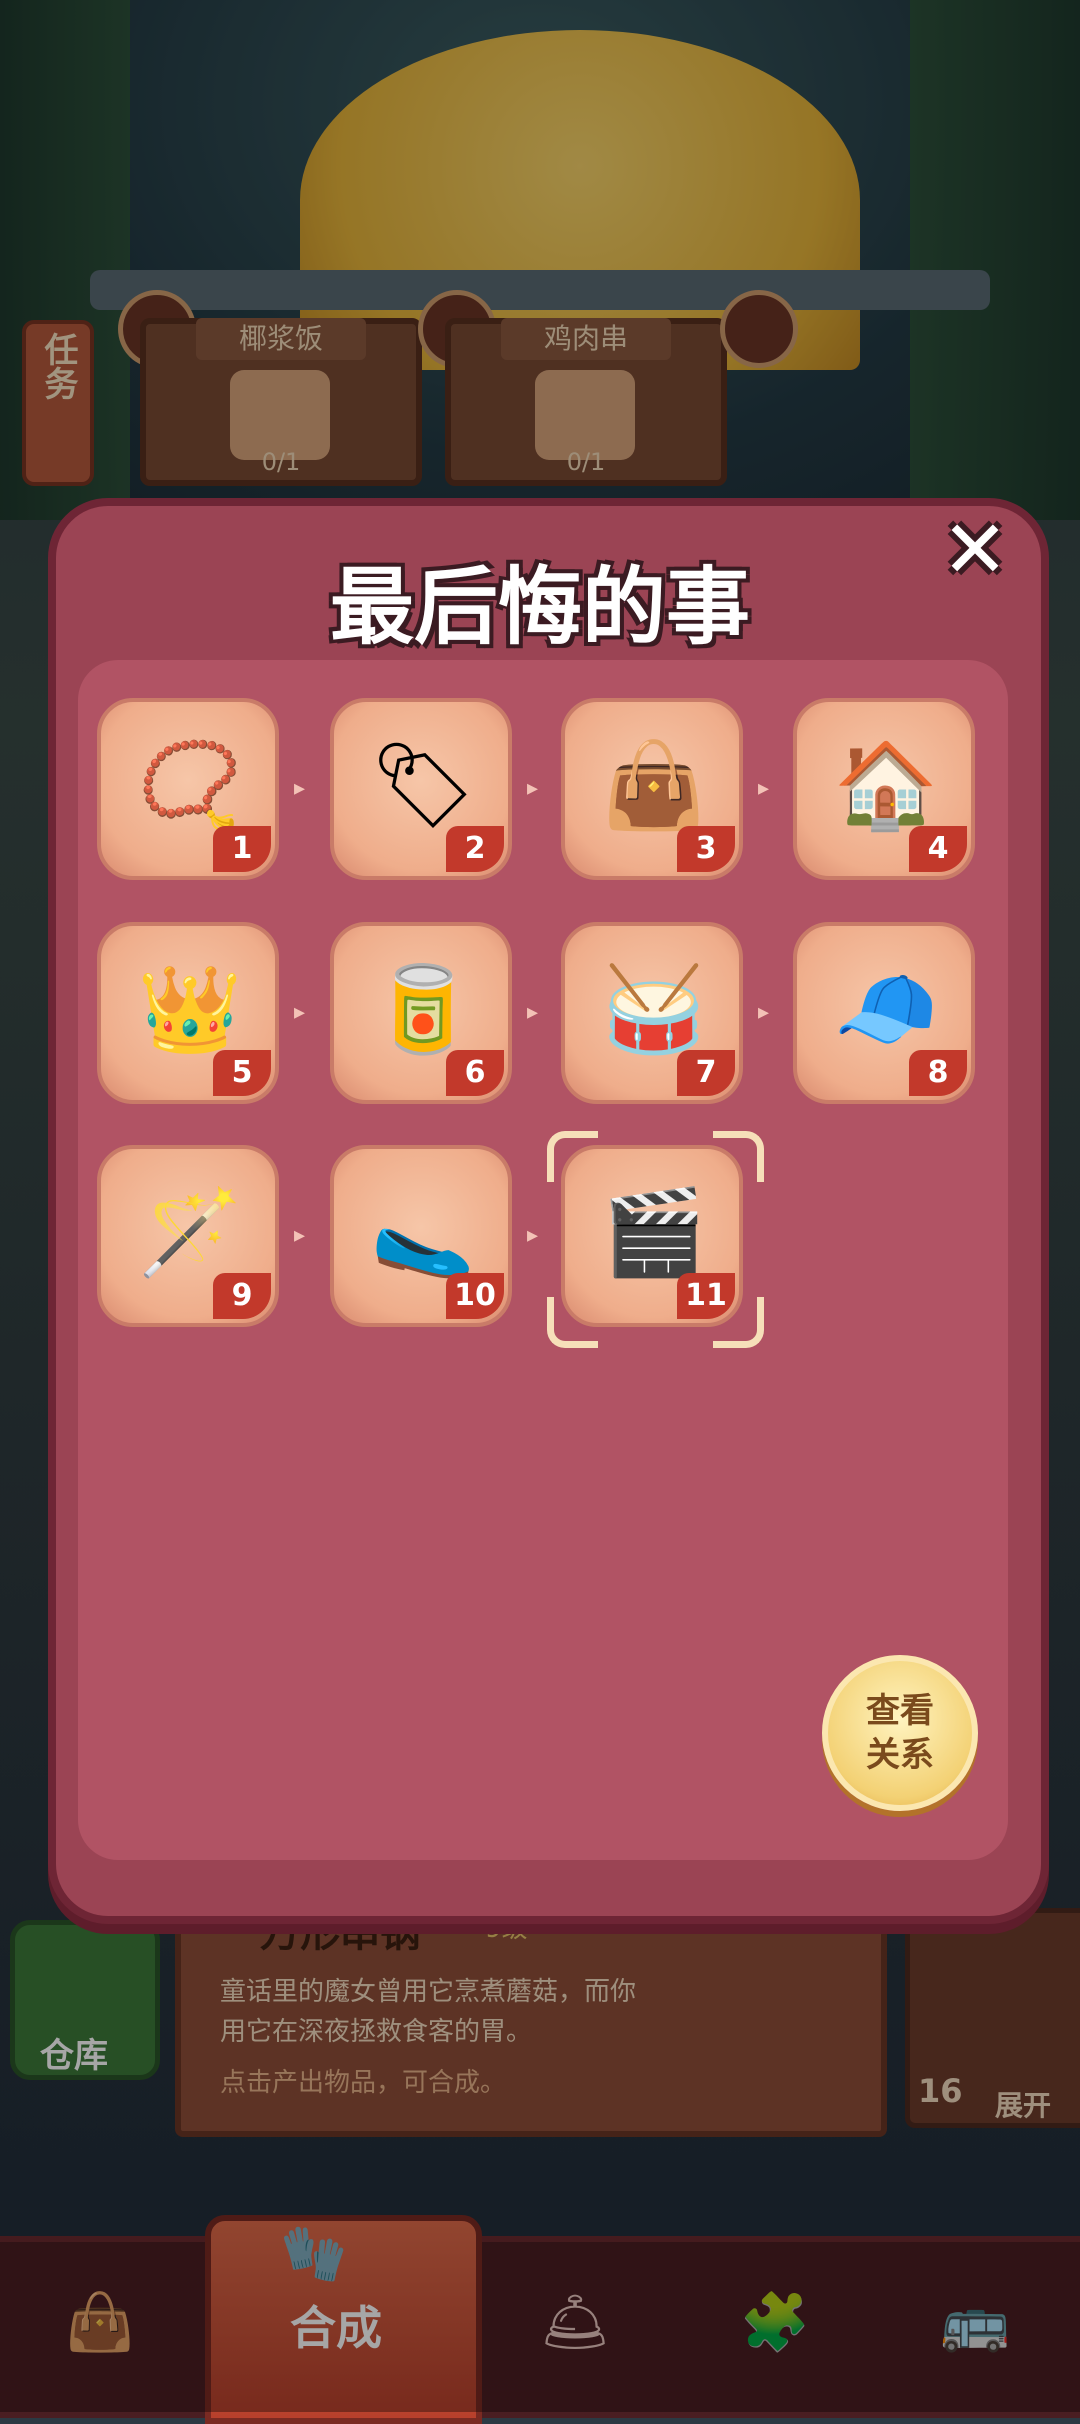 The width and height of the screenshot is (1080, 2424). I want to click on relation-label-line2: 关系, so click(900, 1755).